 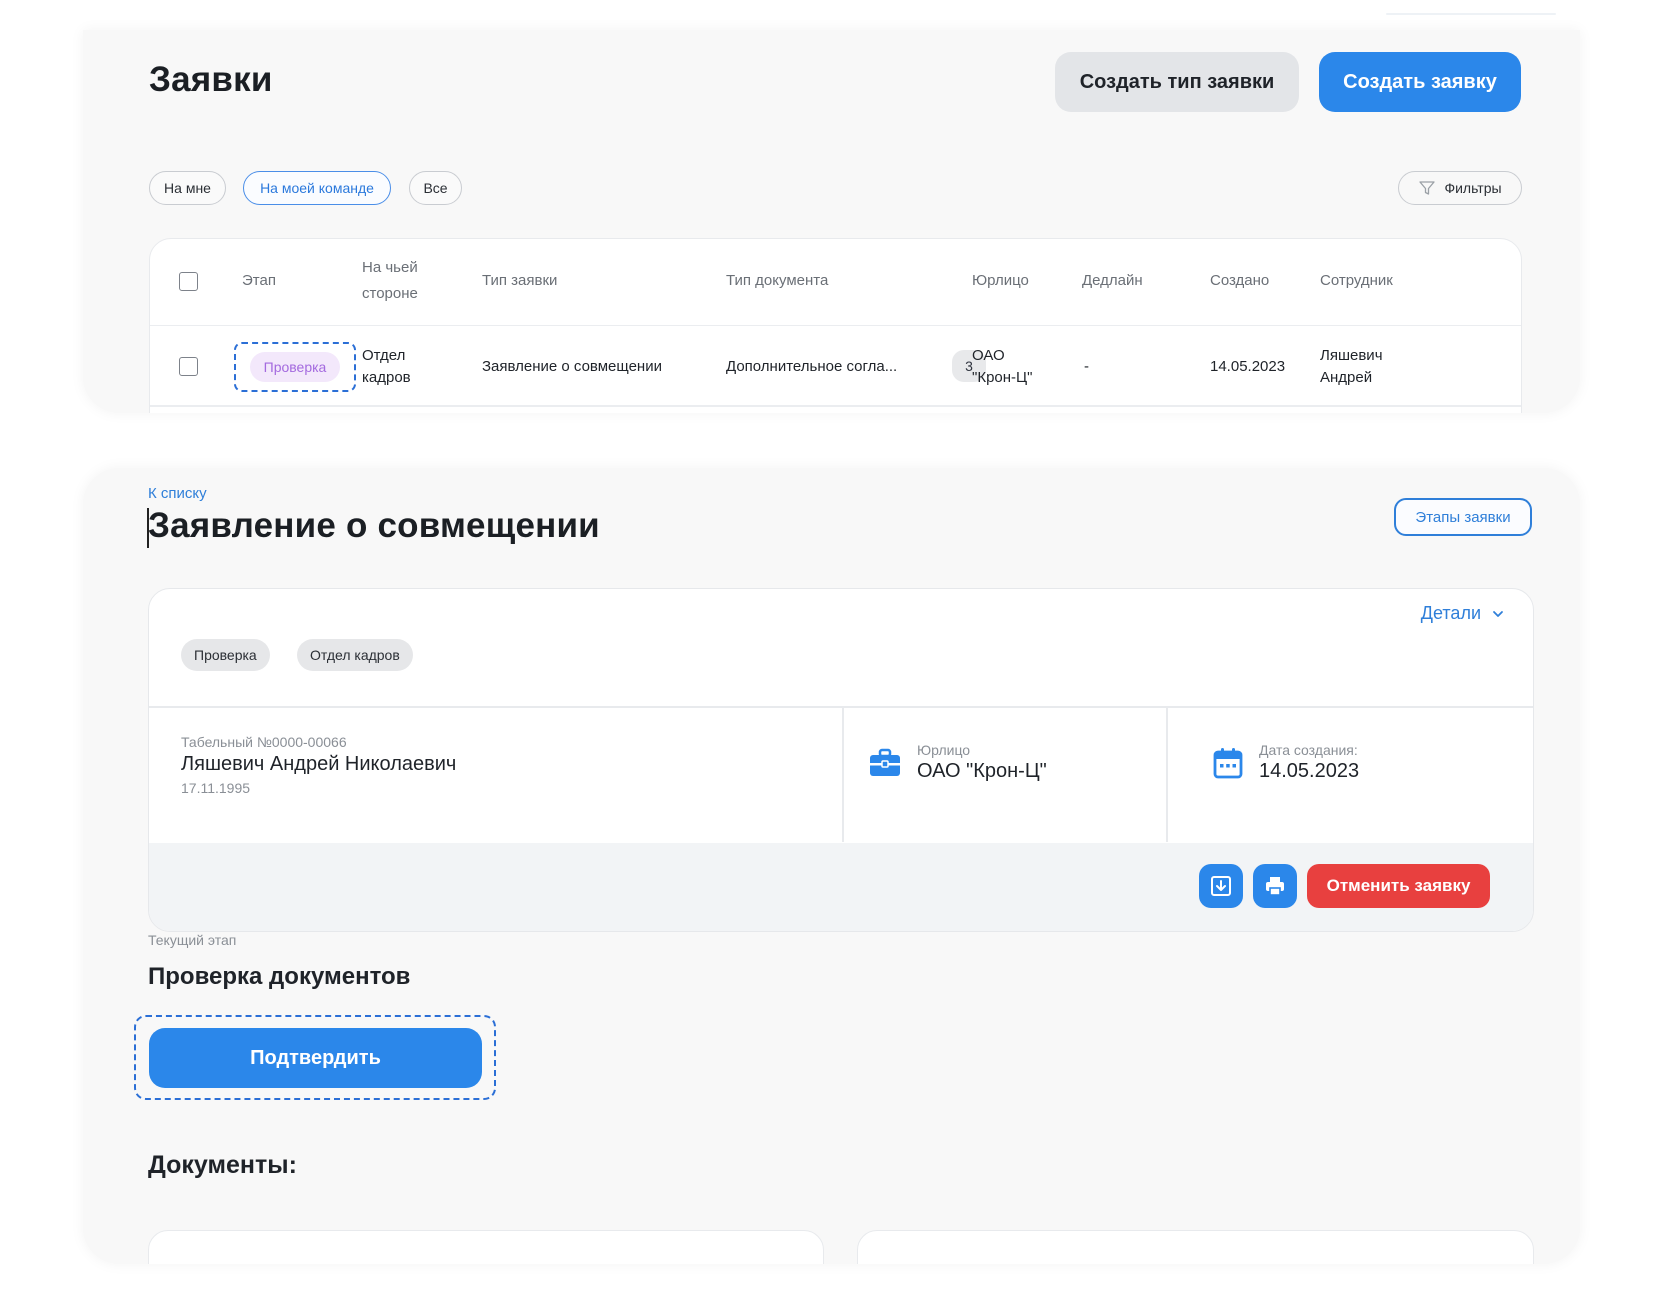 I want to click on card-actions-bar: Отменить заявку, so click(x=841, y=887).